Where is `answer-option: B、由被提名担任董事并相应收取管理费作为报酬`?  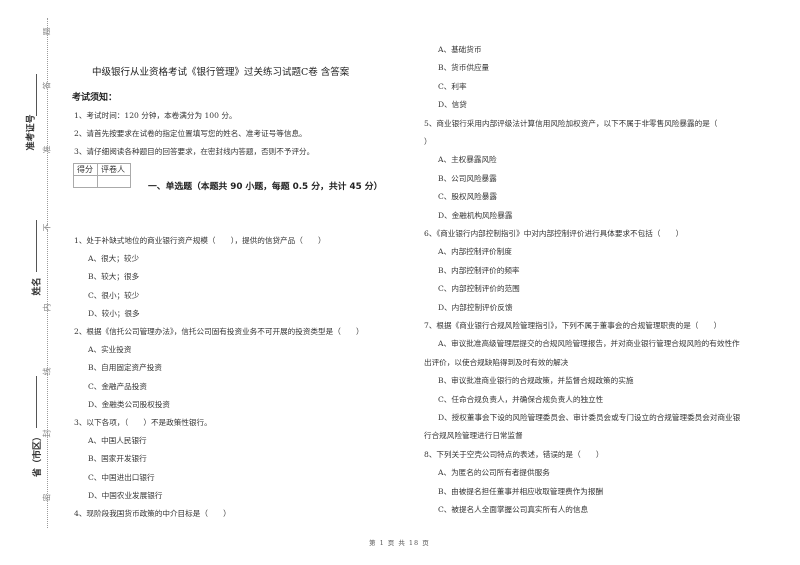 answer-option: B、由被提名担任董事并相应收取管理费作为报酬 is located at coordinates (521, 491).